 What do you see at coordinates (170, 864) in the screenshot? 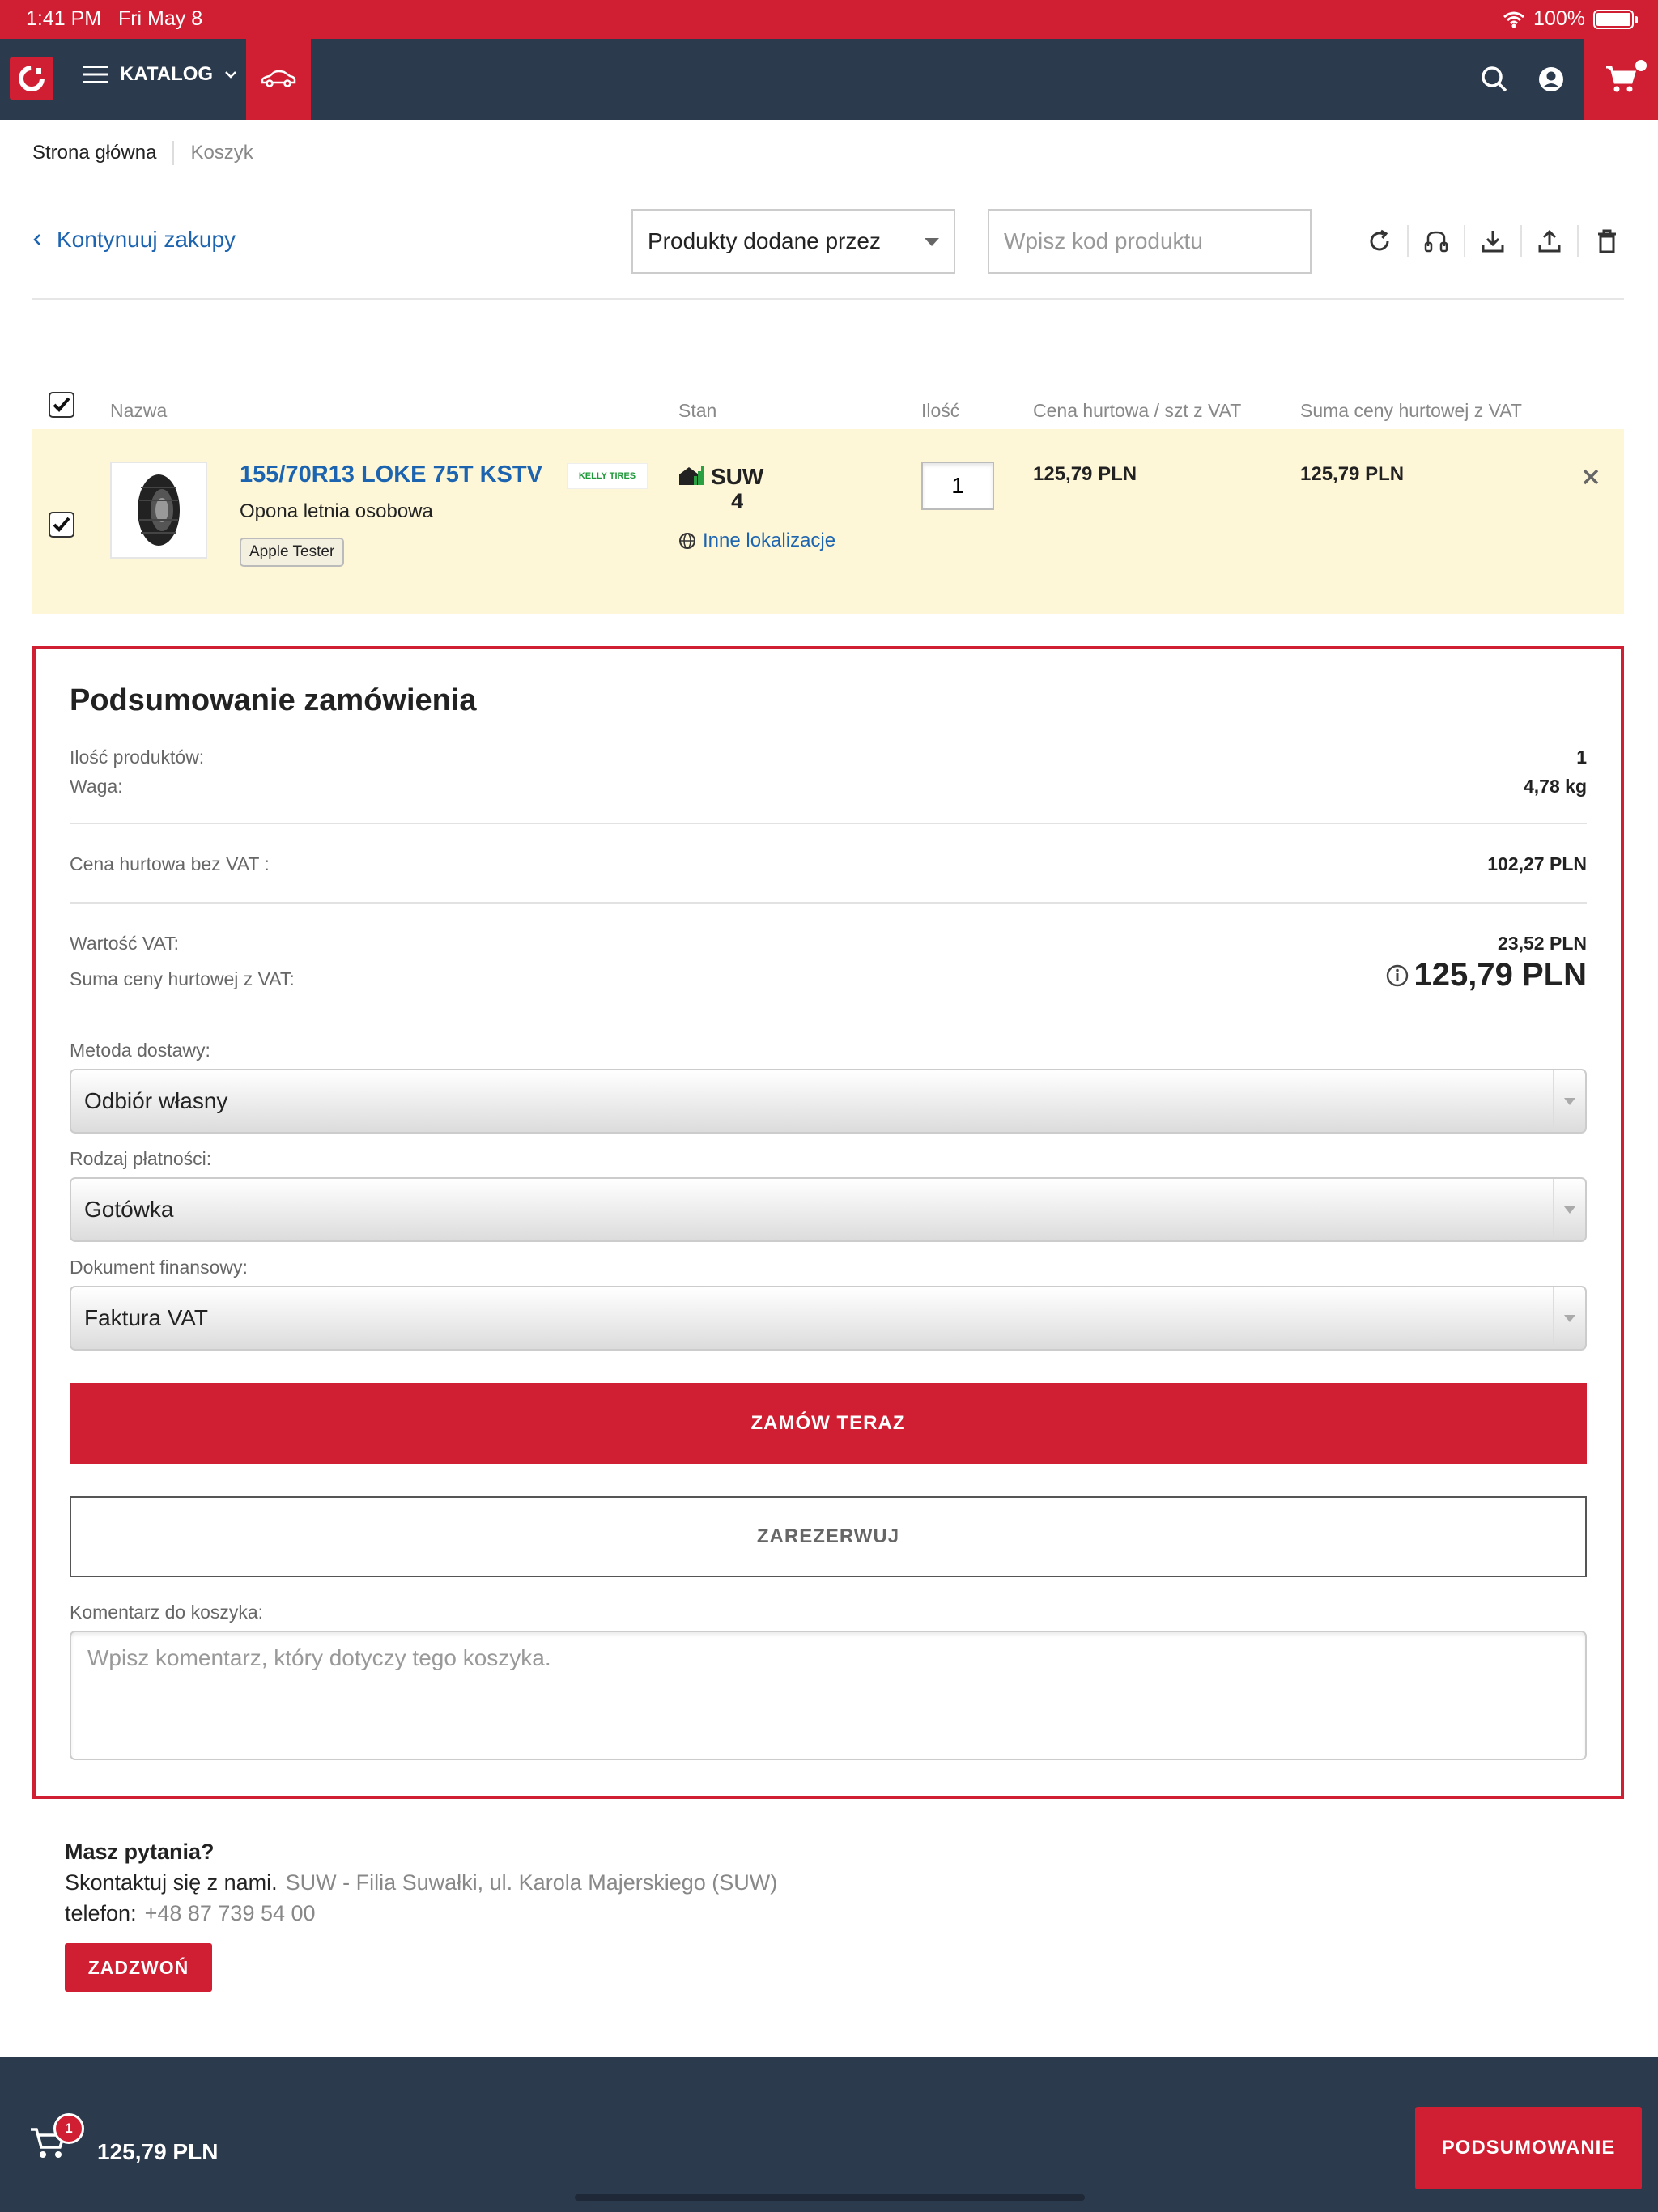
I see `net-price-label: Cena hurtowa bez VAT :` at bounding box center [170, 864].